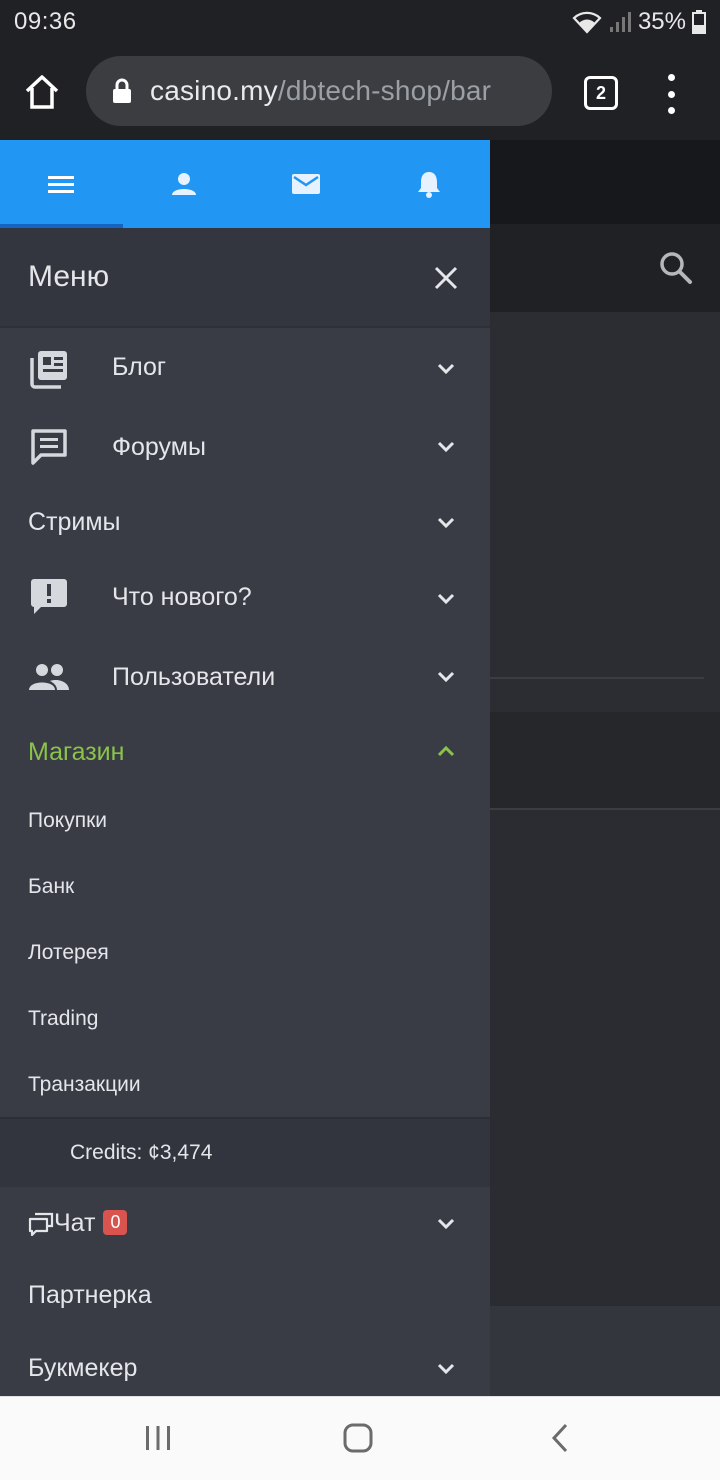 The width and height of the screenshot is (720, 1480). I want to click on status-time: 09:36, so click(45, 21).